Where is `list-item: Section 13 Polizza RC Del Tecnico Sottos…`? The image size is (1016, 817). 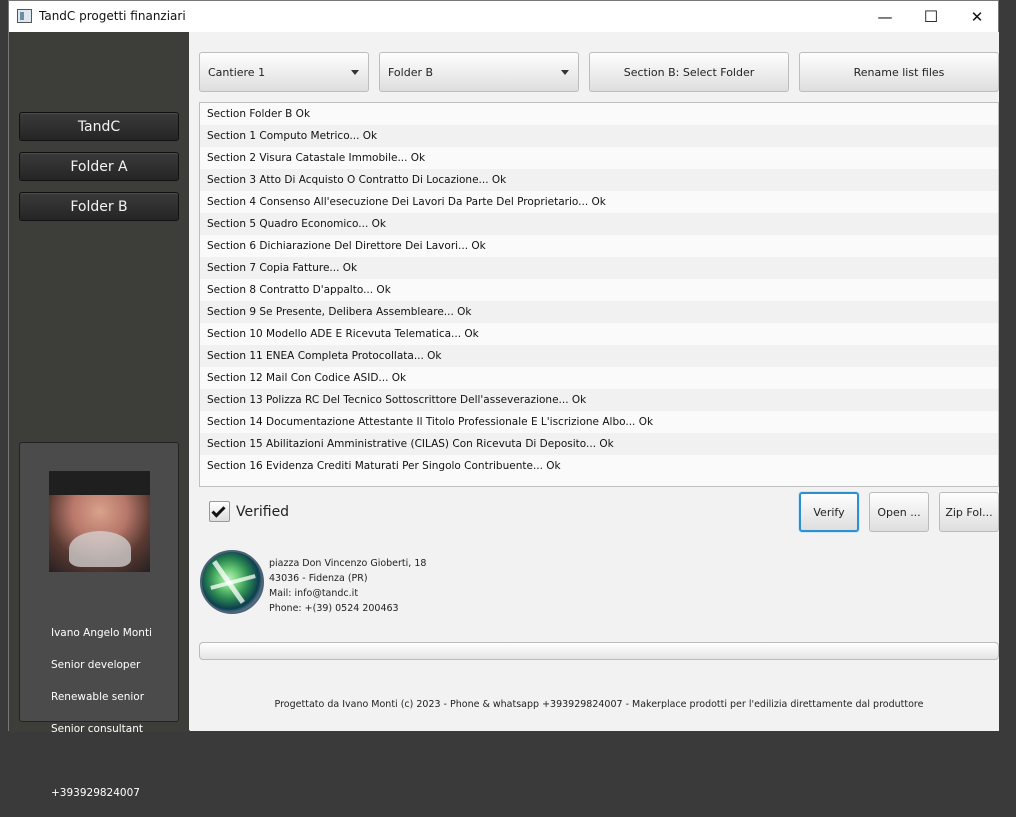
list-item: Section 13 Polizza RC Del Tecnico Sottos… is located at coordinates (599, 400).